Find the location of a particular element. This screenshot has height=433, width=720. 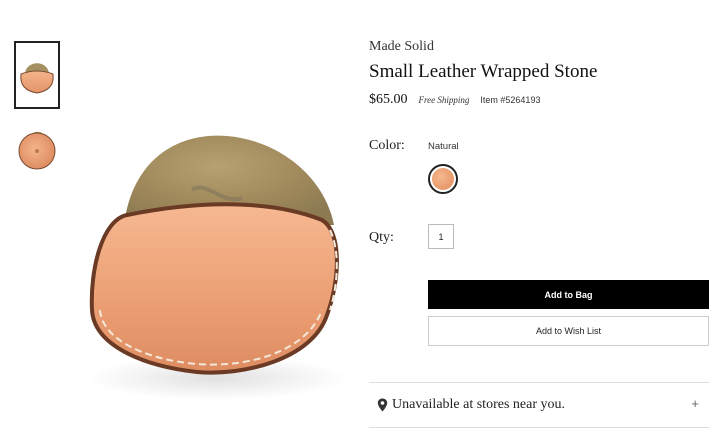

color-label: Color: is located at coordinates (387, 145).